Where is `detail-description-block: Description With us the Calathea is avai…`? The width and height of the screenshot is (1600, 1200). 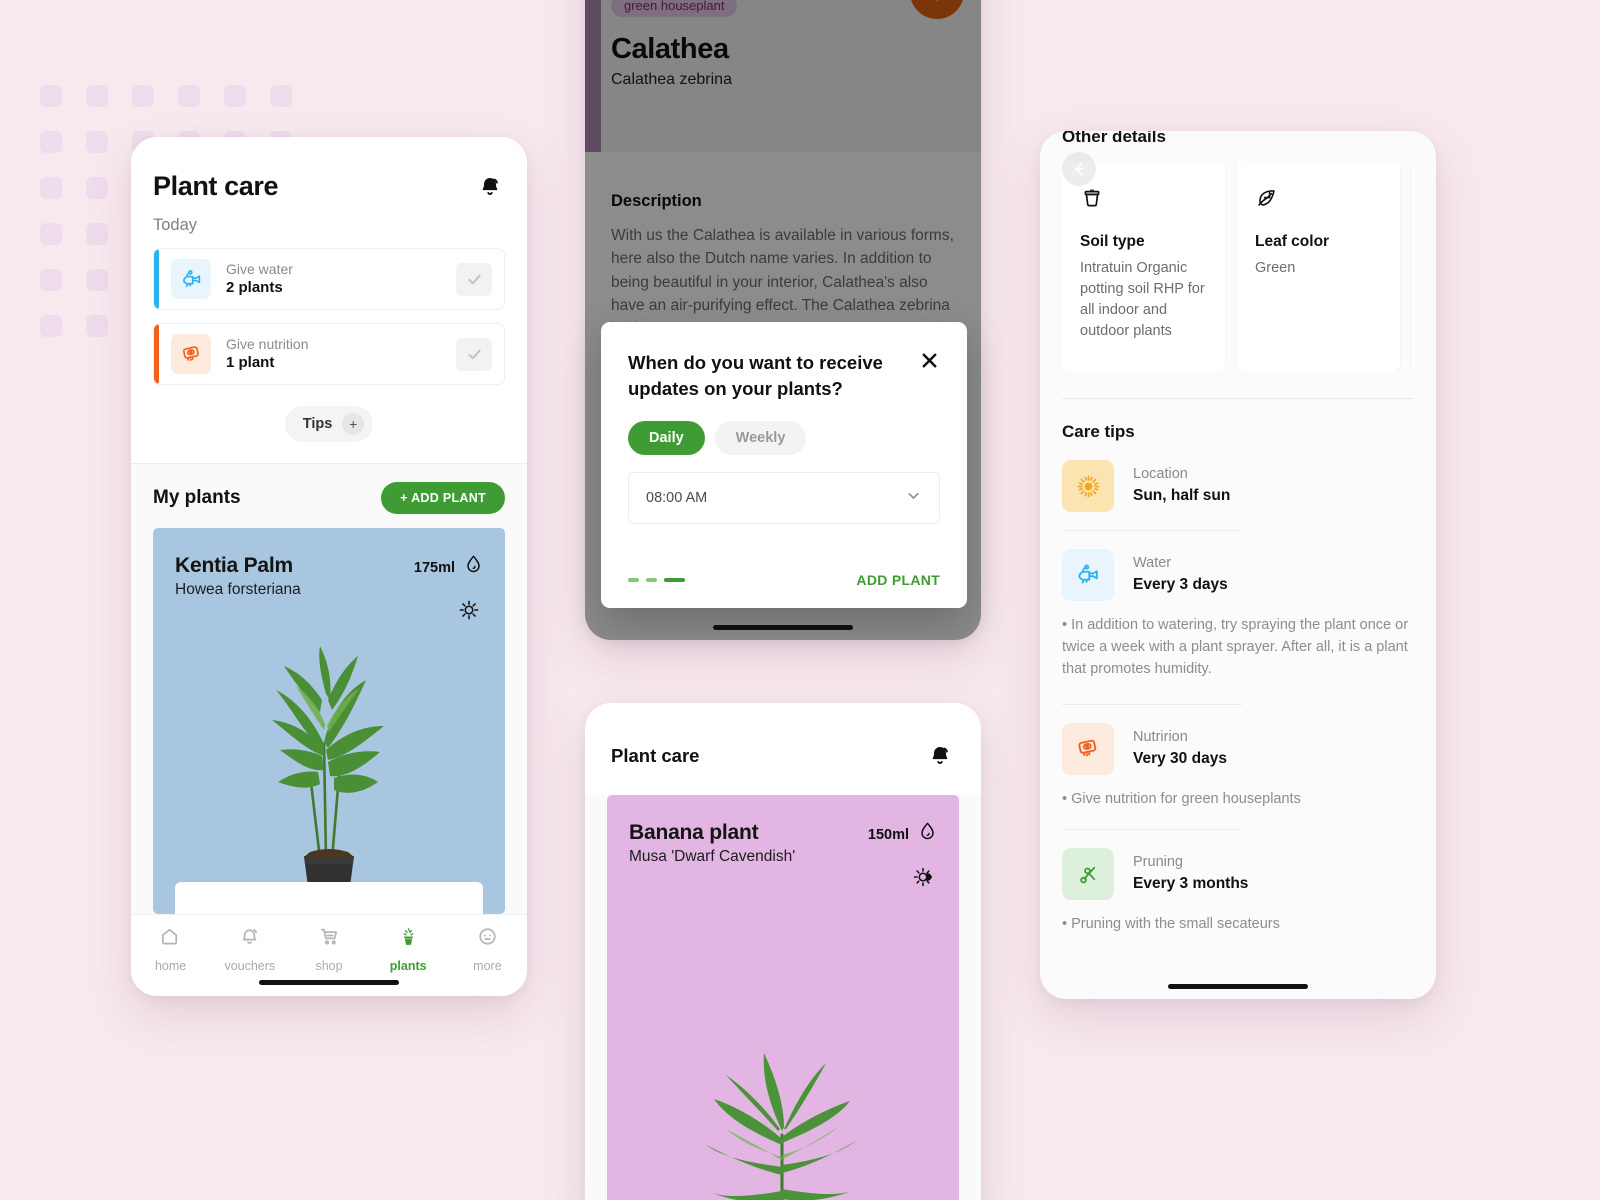
detail-description-block: Description With us the Calathea is avai… is located at coordinates (783, 246).